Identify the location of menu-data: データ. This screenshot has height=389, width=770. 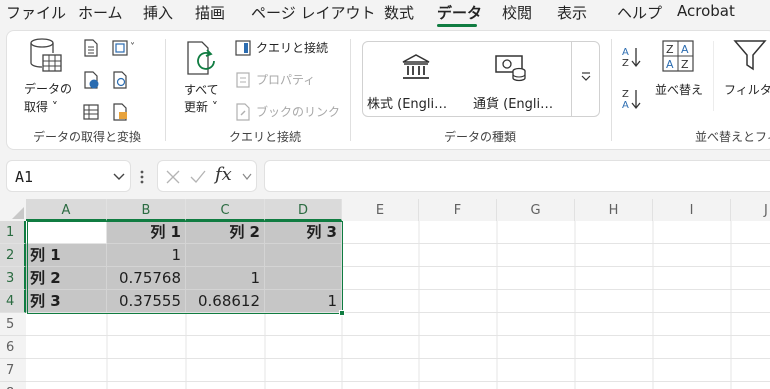
(459, 12).